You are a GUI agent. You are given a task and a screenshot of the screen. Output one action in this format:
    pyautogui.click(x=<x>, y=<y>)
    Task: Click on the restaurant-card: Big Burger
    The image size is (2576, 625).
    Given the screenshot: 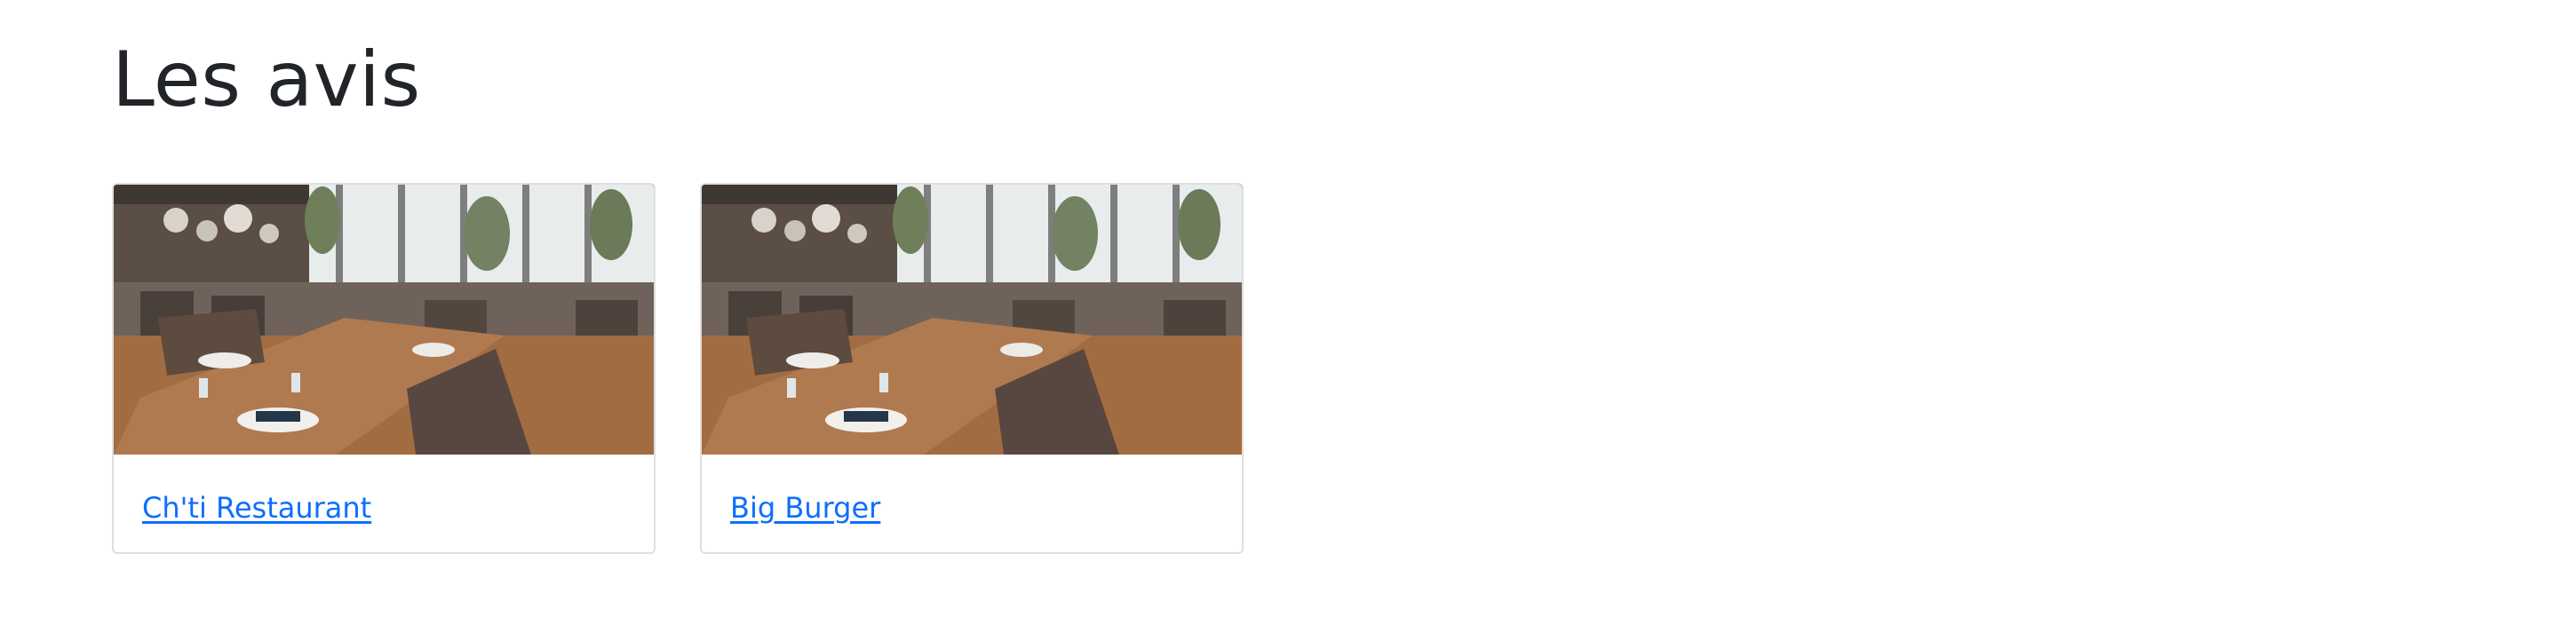 What is the action you would take?
    pyautogui.click(x=972, y=369)
    